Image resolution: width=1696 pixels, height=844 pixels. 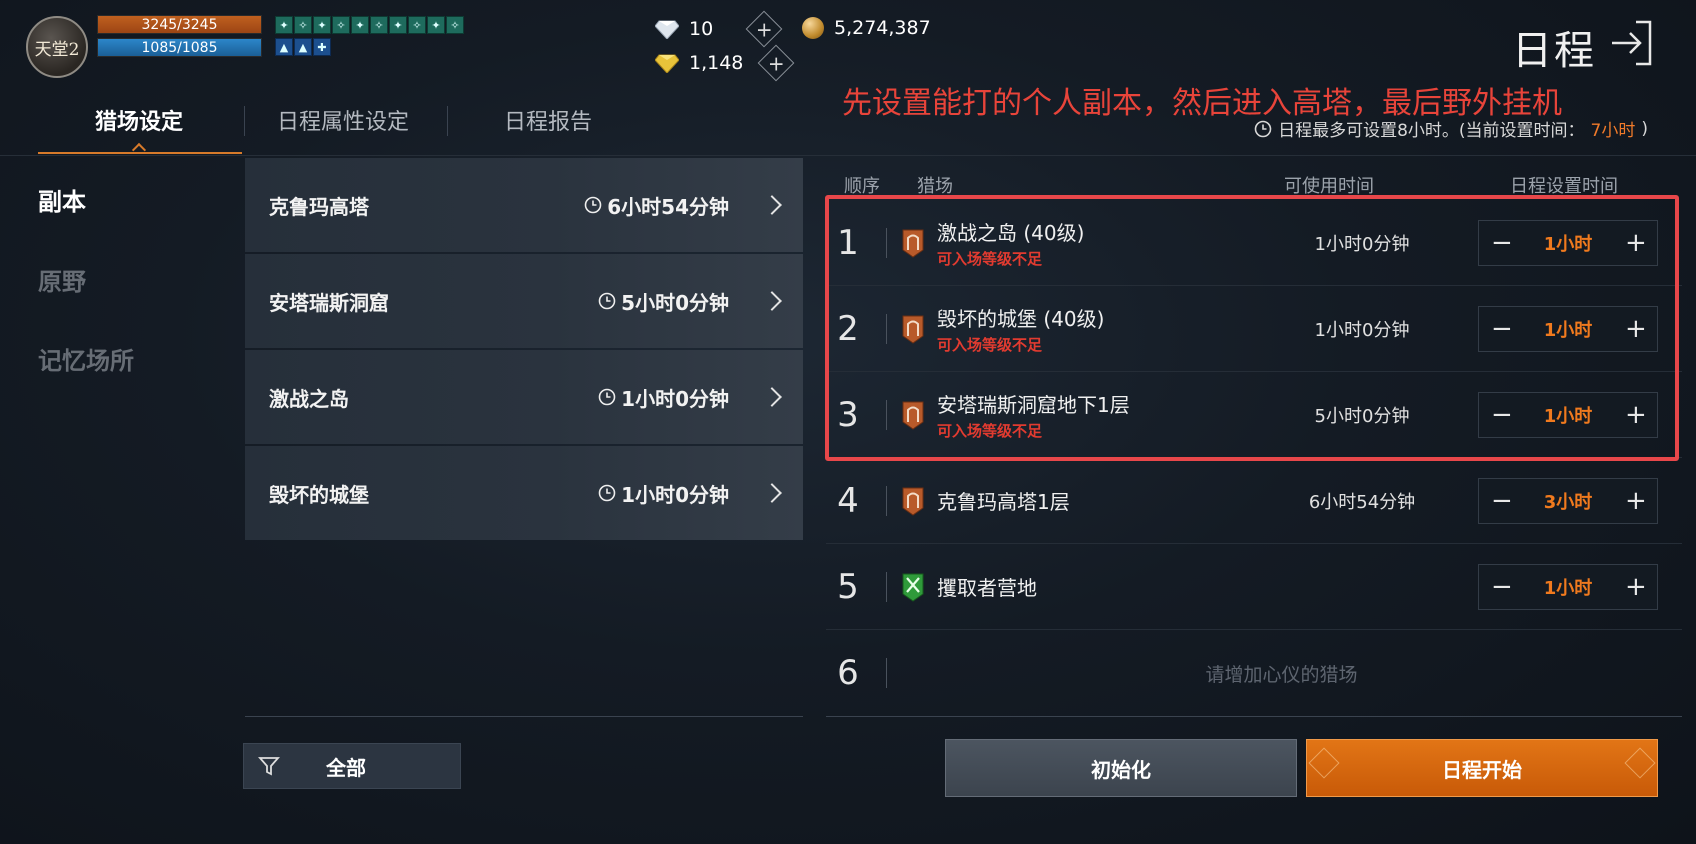 What do you see at coordinates (667, 29) in the screenshot?
I see `diamond-icon` at bounding box center [667, 29].